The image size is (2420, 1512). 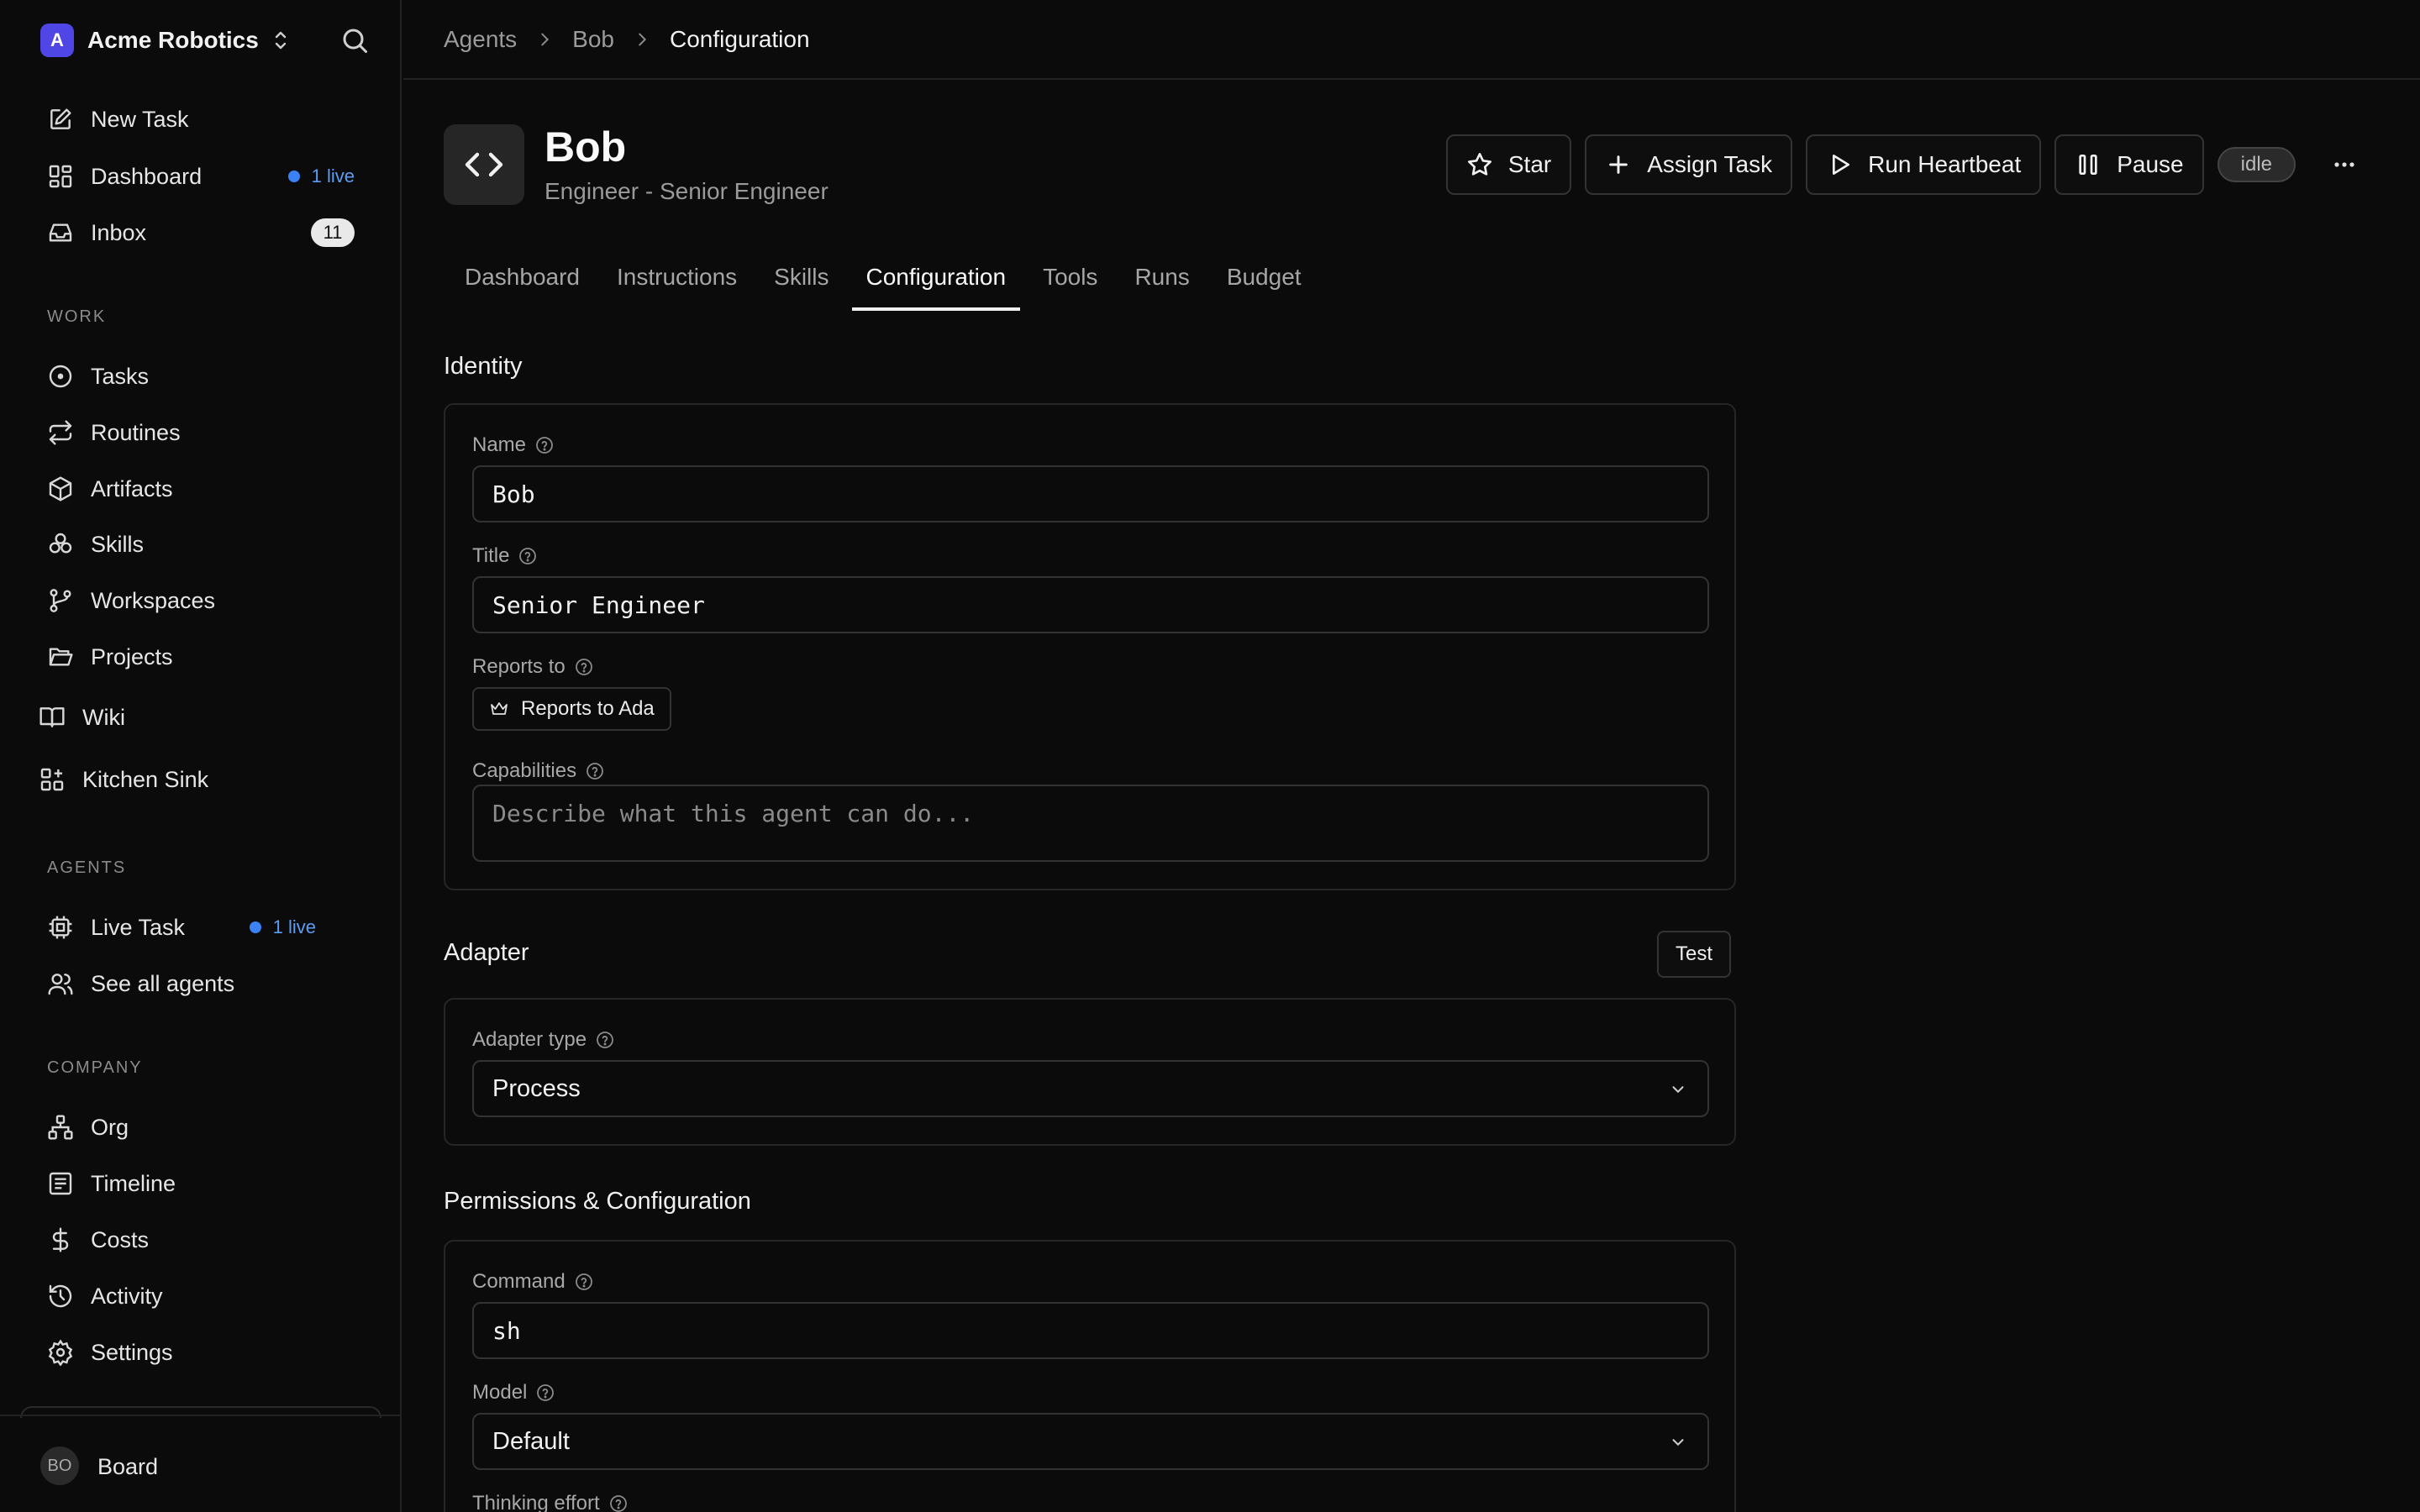 I want to click on nav-dashboard: Dashboard 1 live, so click(x=206, y=176).